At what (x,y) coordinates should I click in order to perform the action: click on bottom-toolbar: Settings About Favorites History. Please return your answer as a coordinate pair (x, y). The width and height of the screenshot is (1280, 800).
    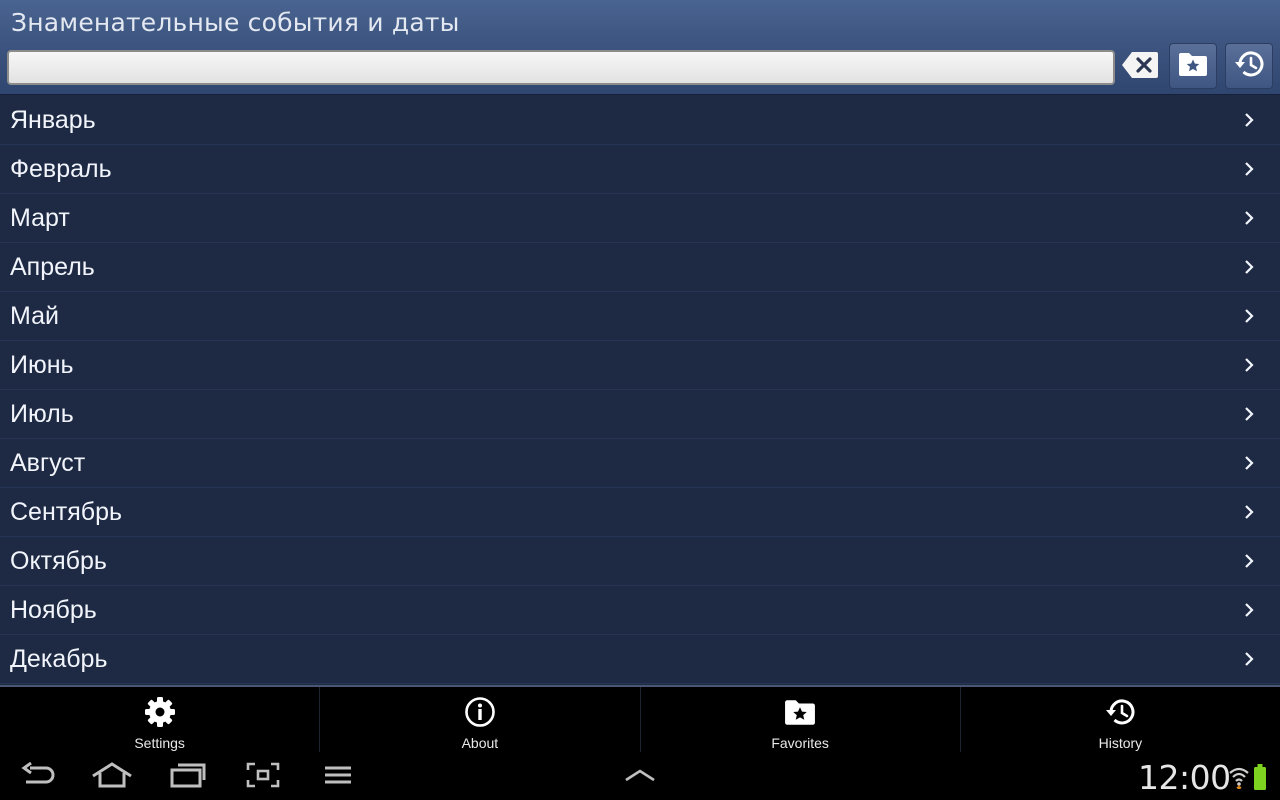
    Looking at the image, I should click on (640, 718).